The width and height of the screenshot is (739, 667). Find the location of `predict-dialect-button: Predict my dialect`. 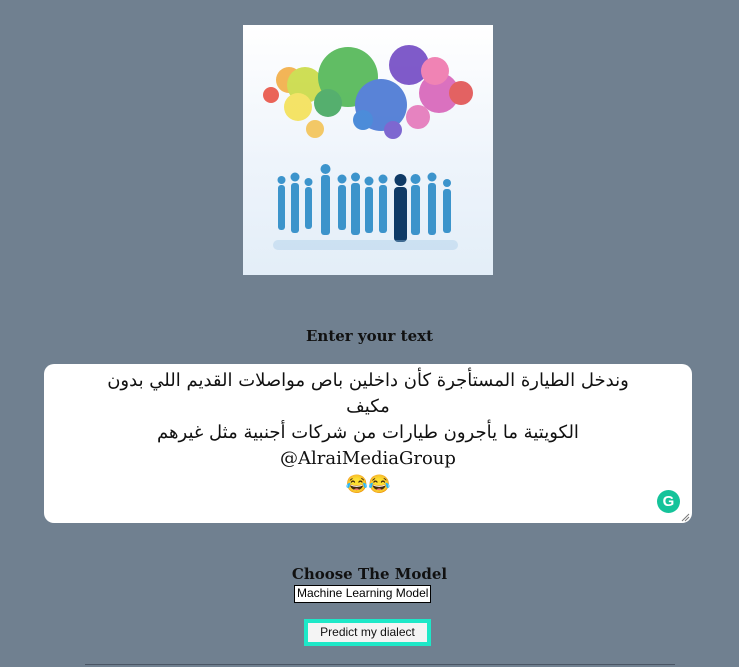

predict-dialect-button: Predict my dialect is located at coordinates (367, 632).